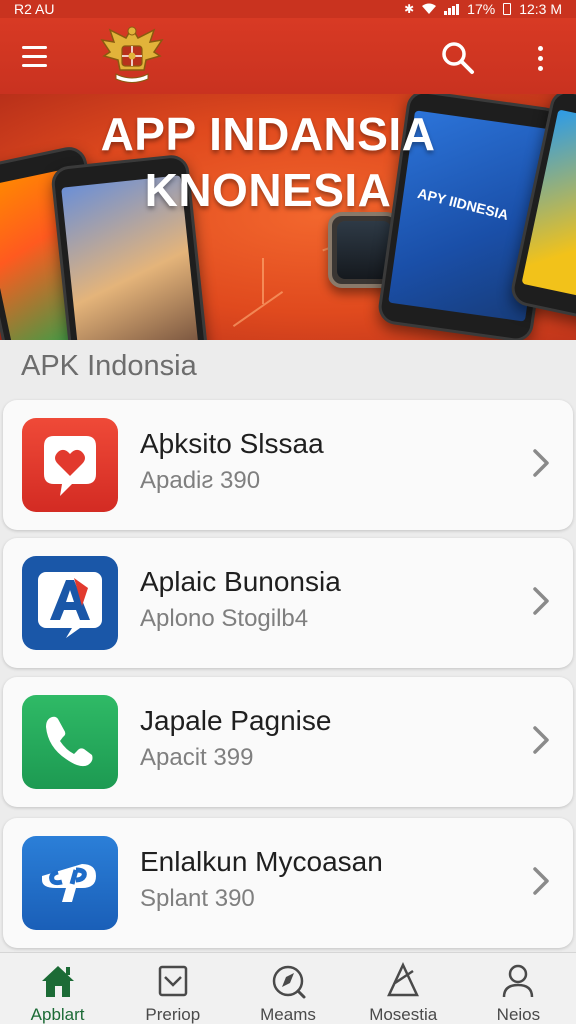  Describe the element at coordinates (232, 443) in the screenshot. I see `app-name: Aþksito Slssaa` at that location.